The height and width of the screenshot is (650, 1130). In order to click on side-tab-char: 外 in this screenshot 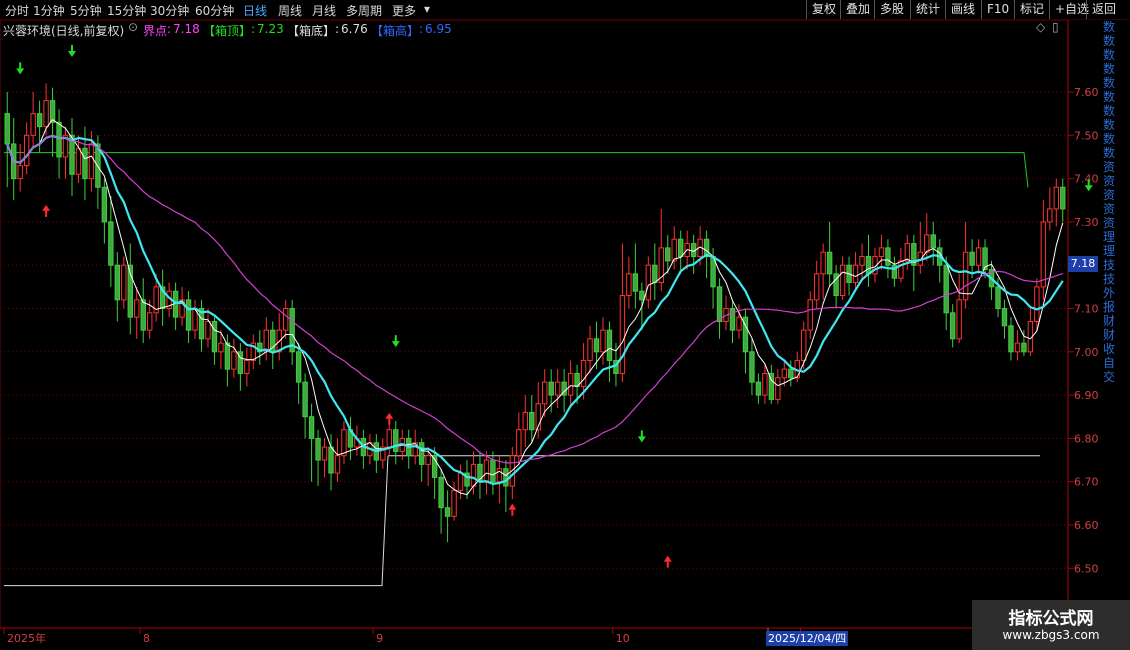, I will do `click(1113, 293)`.